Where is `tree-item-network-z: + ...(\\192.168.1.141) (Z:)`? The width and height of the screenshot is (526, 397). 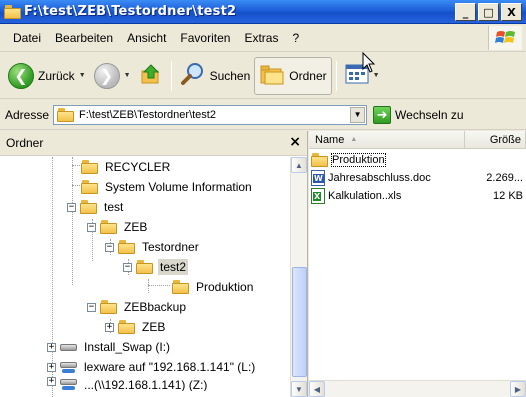 tree-item-network-z: + ...(\\192.168.1.141) (Z:) is located at coordinates (128, 384).